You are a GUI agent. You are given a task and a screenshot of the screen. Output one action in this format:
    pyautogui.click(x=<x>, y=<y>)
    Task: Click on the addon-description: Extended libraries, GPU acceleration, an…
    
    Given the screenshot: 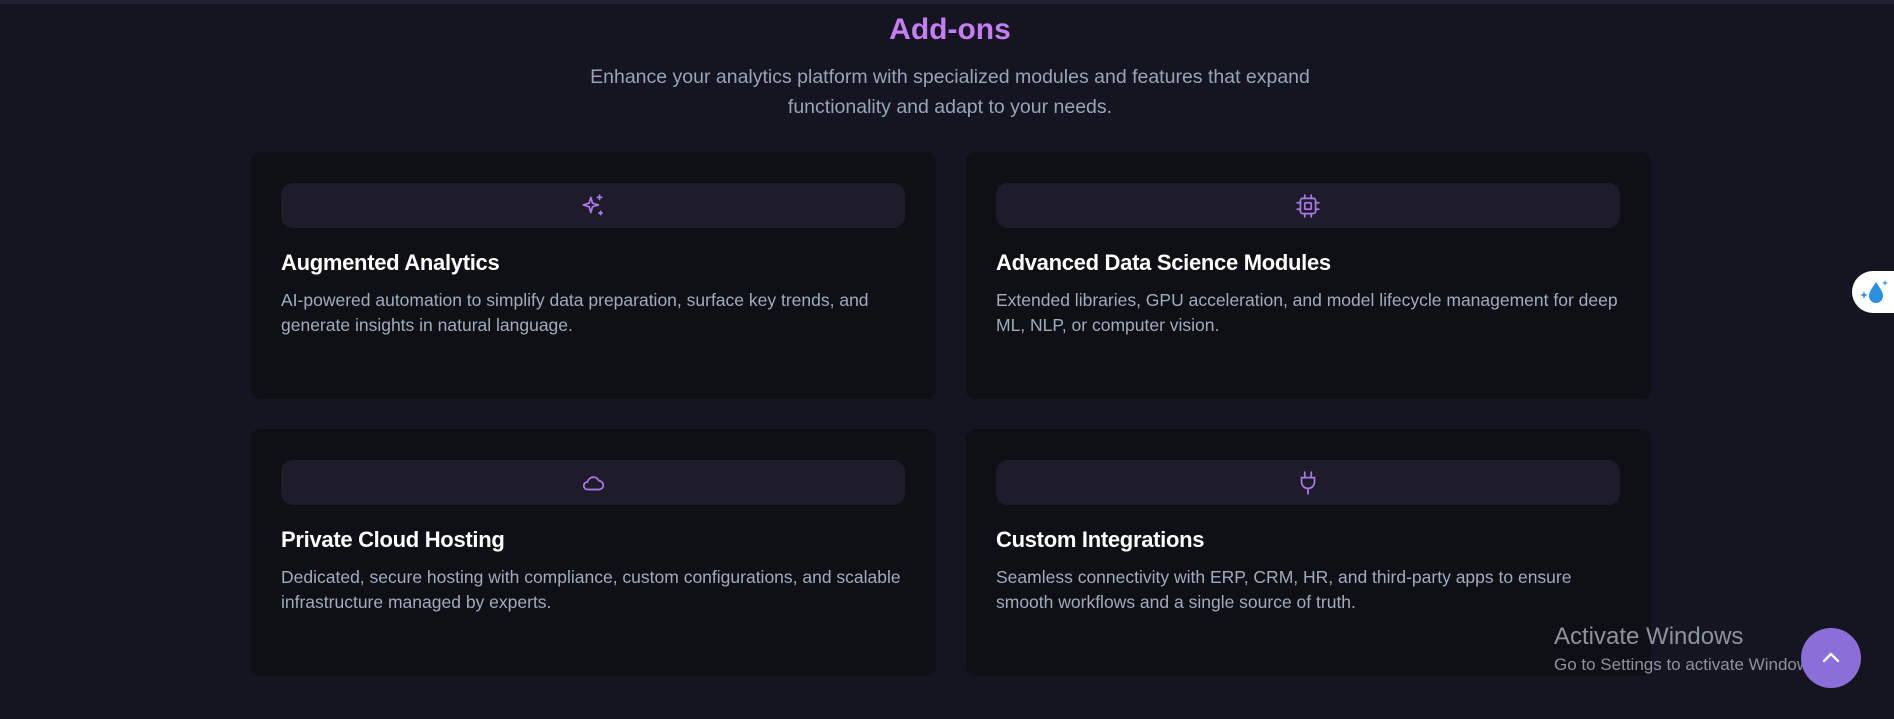 What is the action you would take?
    pyautogui.click(x=1307, y=312)
    